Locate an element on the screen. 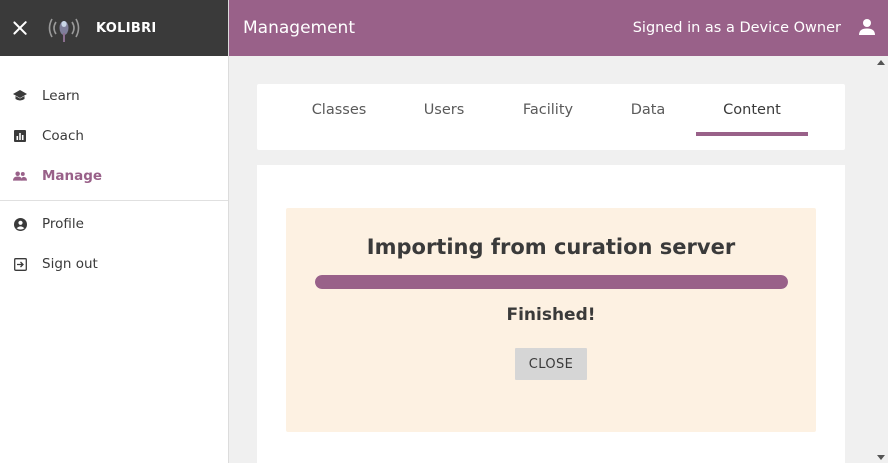 This screenshot has height=463, width=888. sidebar-item-label: Profile is located at coordinates (63, 224).